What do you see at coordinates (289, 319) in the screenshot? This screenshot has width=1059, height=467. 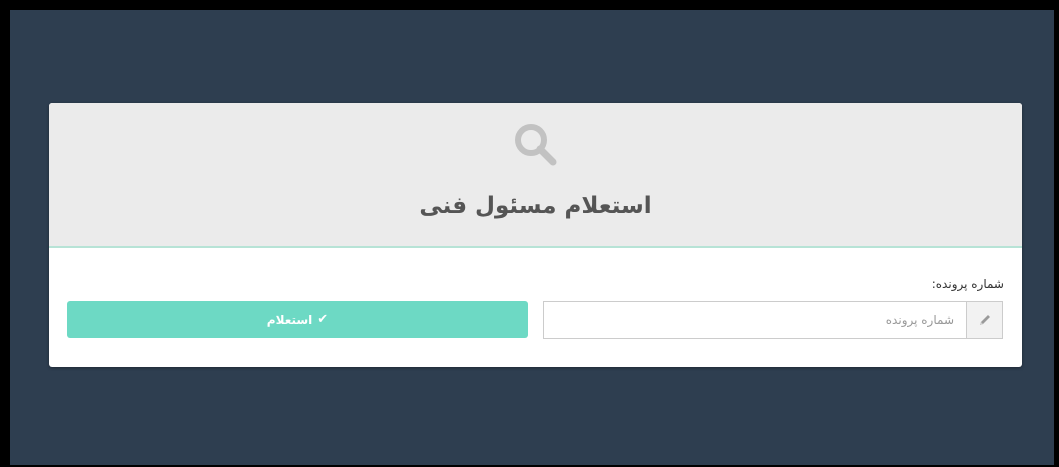 I see `inquiry-button-label: استعلام` at bounding box center [289, 319].